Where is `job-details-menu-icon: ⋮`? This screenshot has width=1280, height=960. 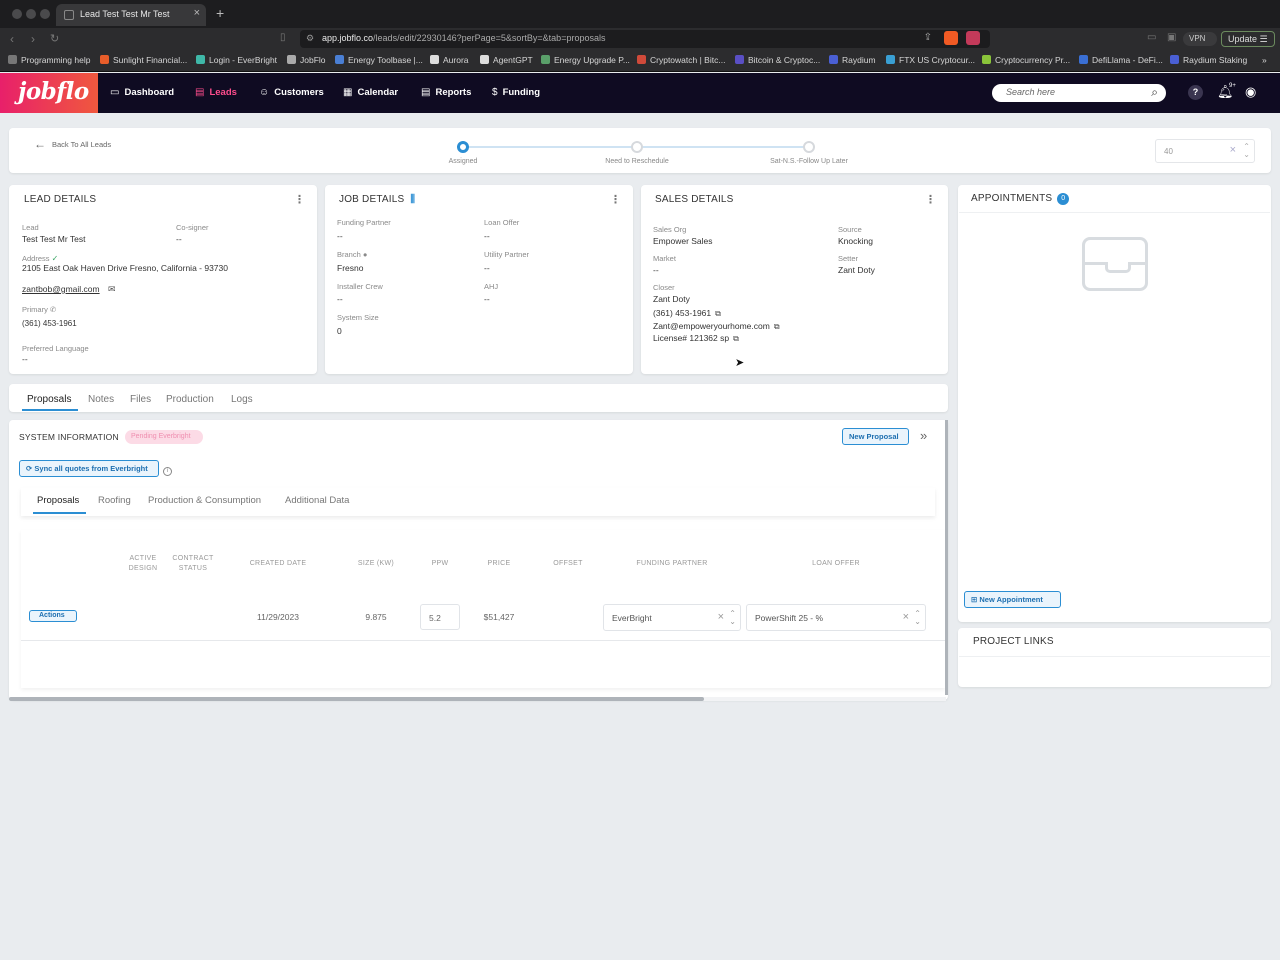 job-details-menu-icon: ⋮ is located at coordinates (615, 199).